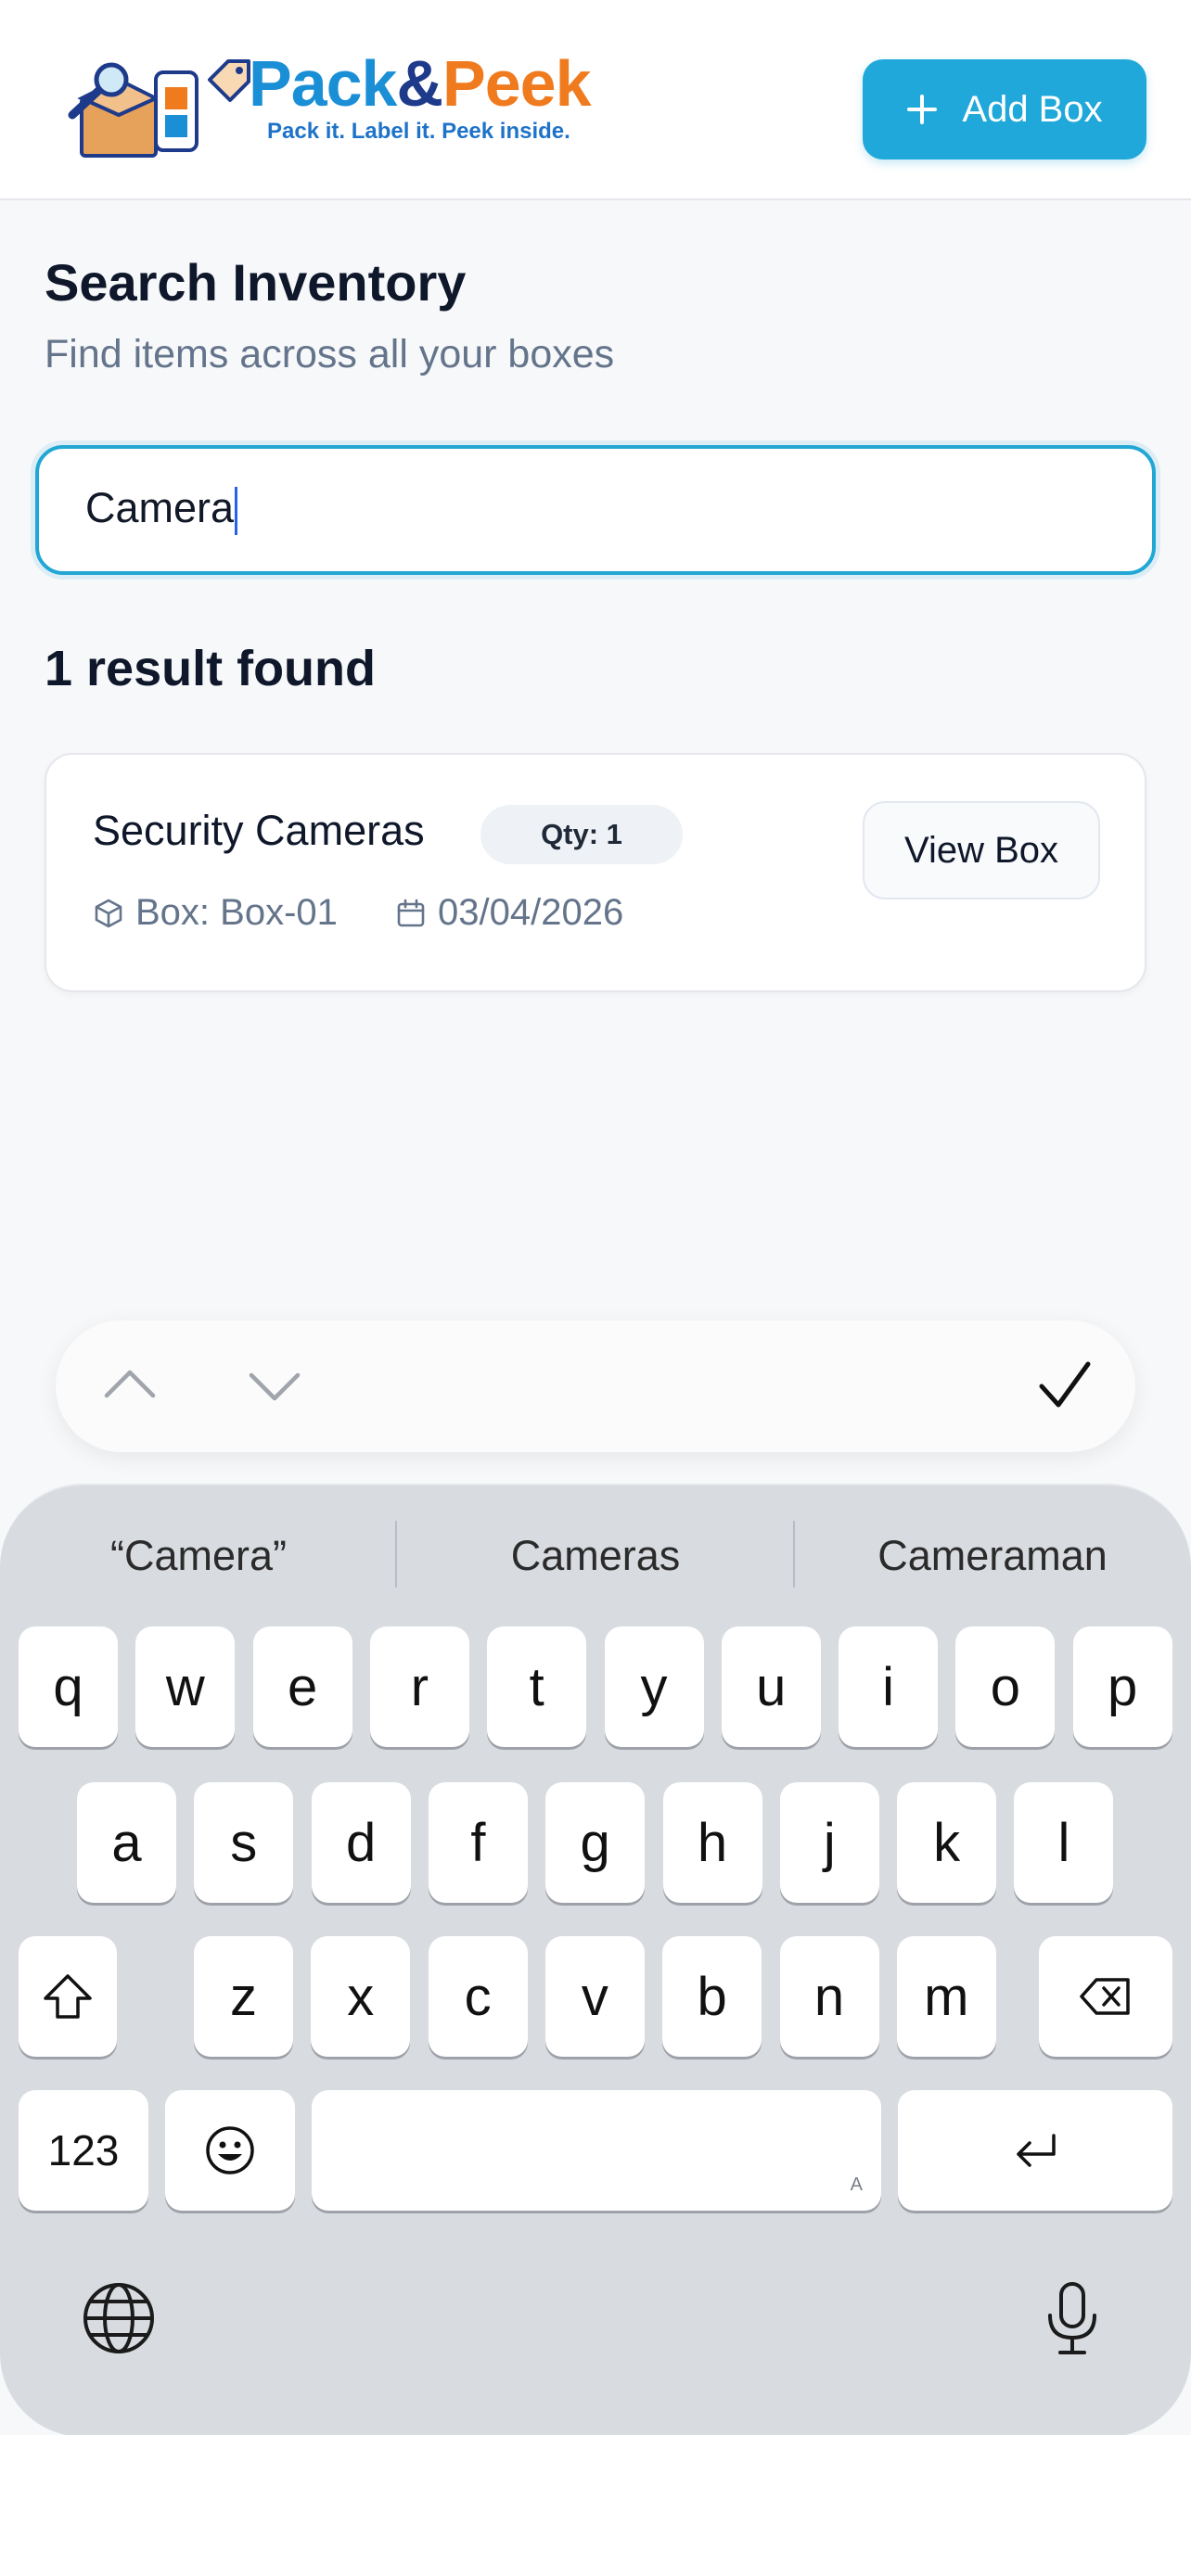 This screenshot has height=2576, width=1191. I want to click on add-box-label: Add Box, so click(1032, 109).